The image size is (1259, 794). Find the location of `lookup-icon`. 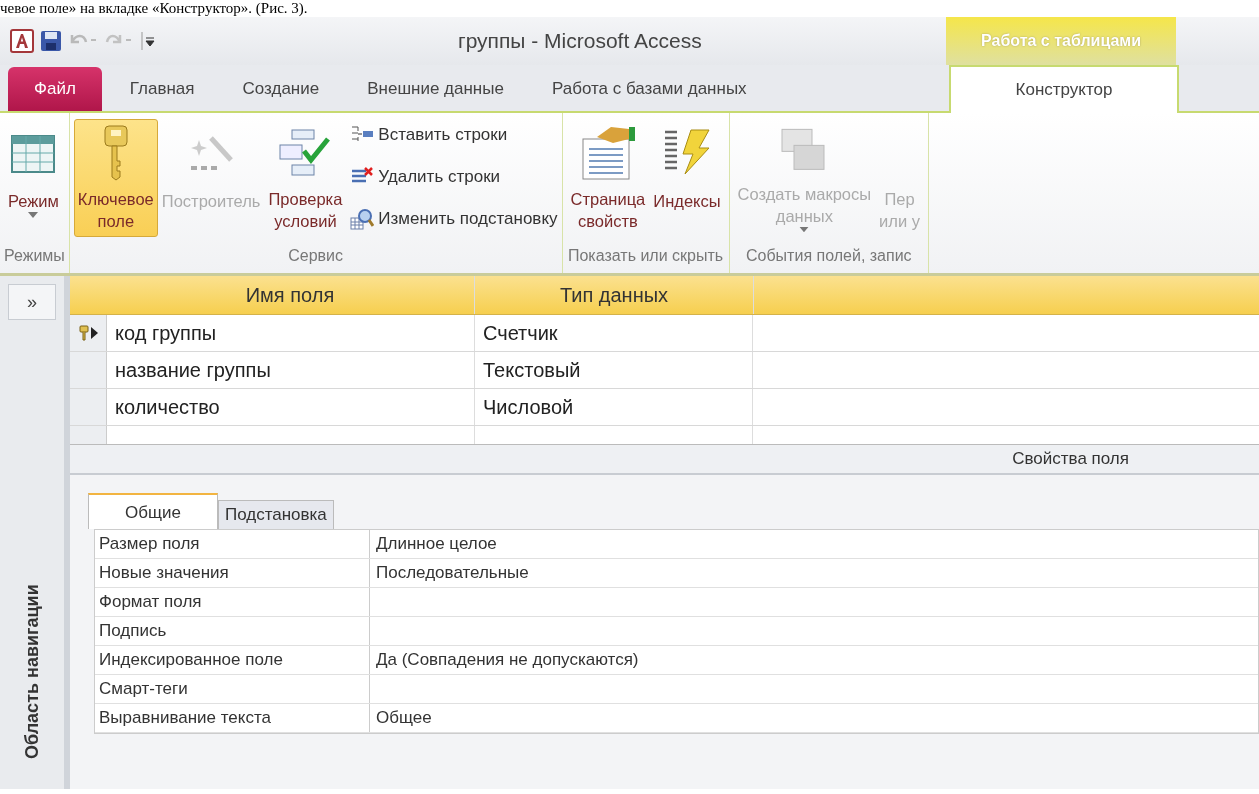

lookup-icon is located at coordinates (362, 219).